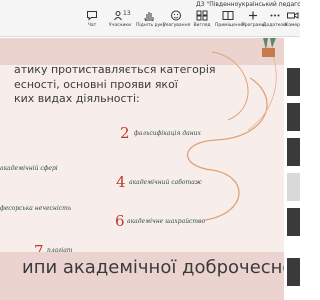  I want to click on reaction-icon, so click(176, 15).